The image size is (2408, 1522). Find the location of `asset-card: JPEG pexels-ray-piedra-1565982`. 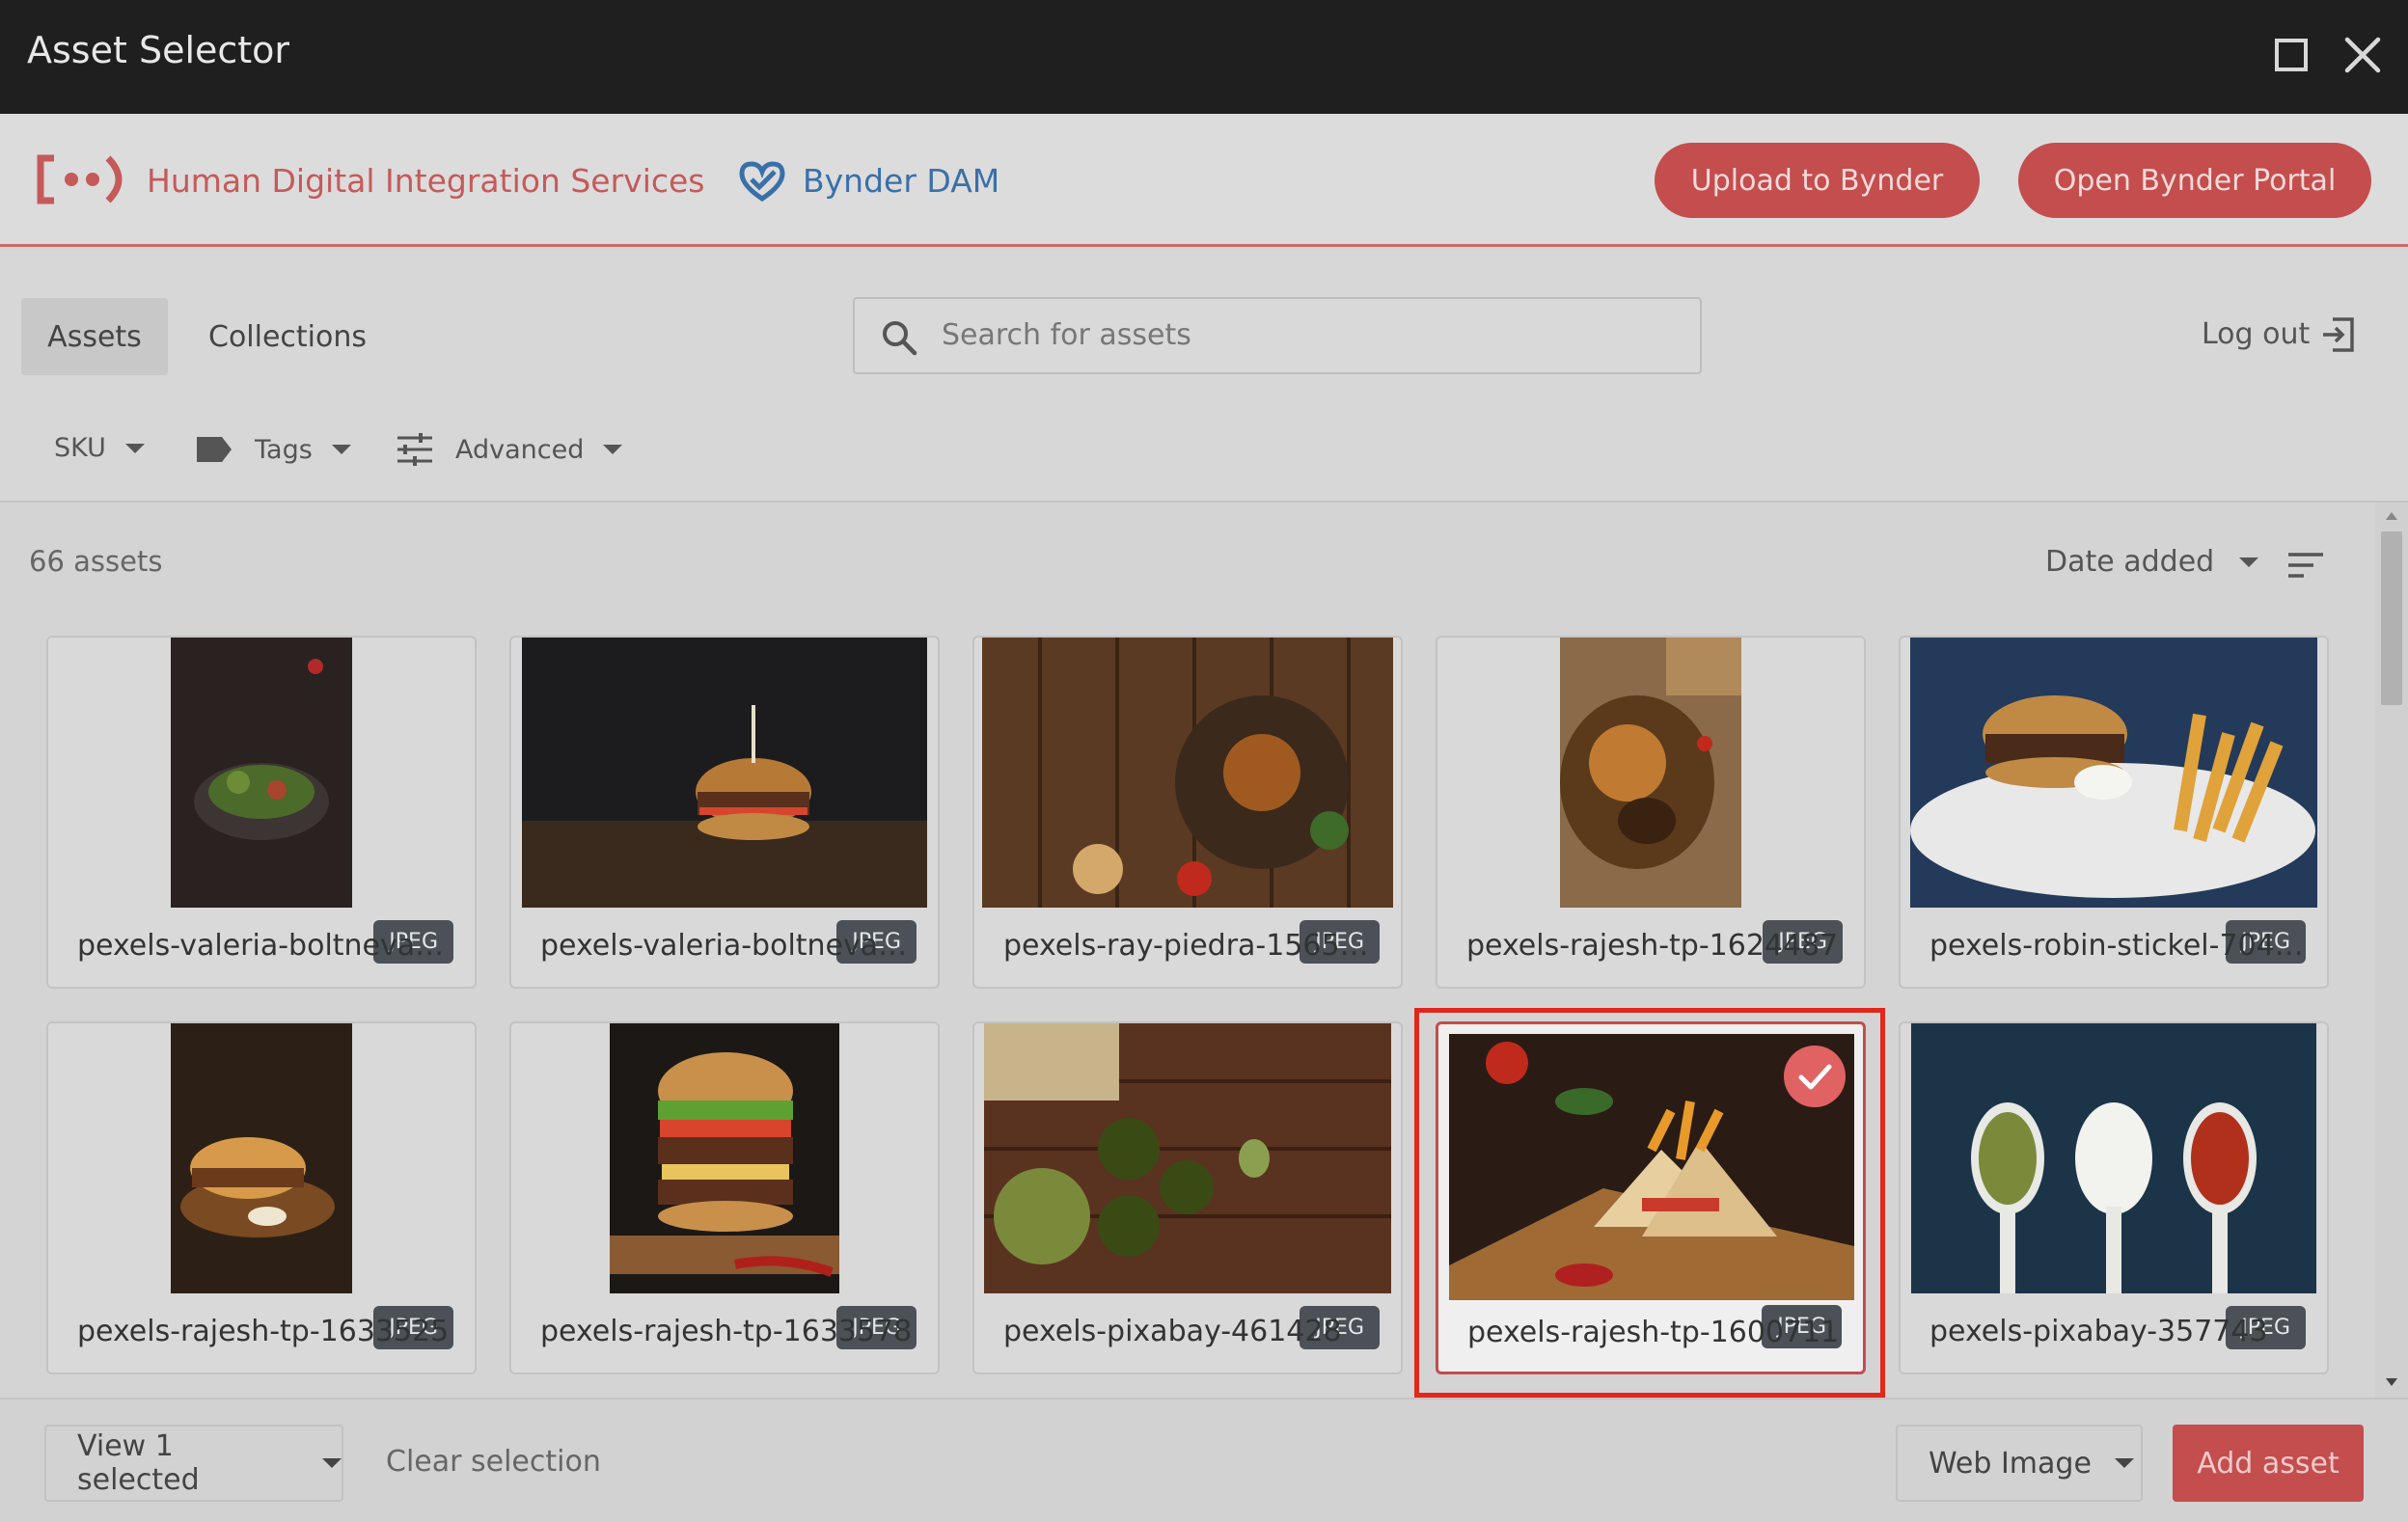

asset-card: JPEG pexels-ray-piedra-1565982 is located at coordinates (1187, 813).